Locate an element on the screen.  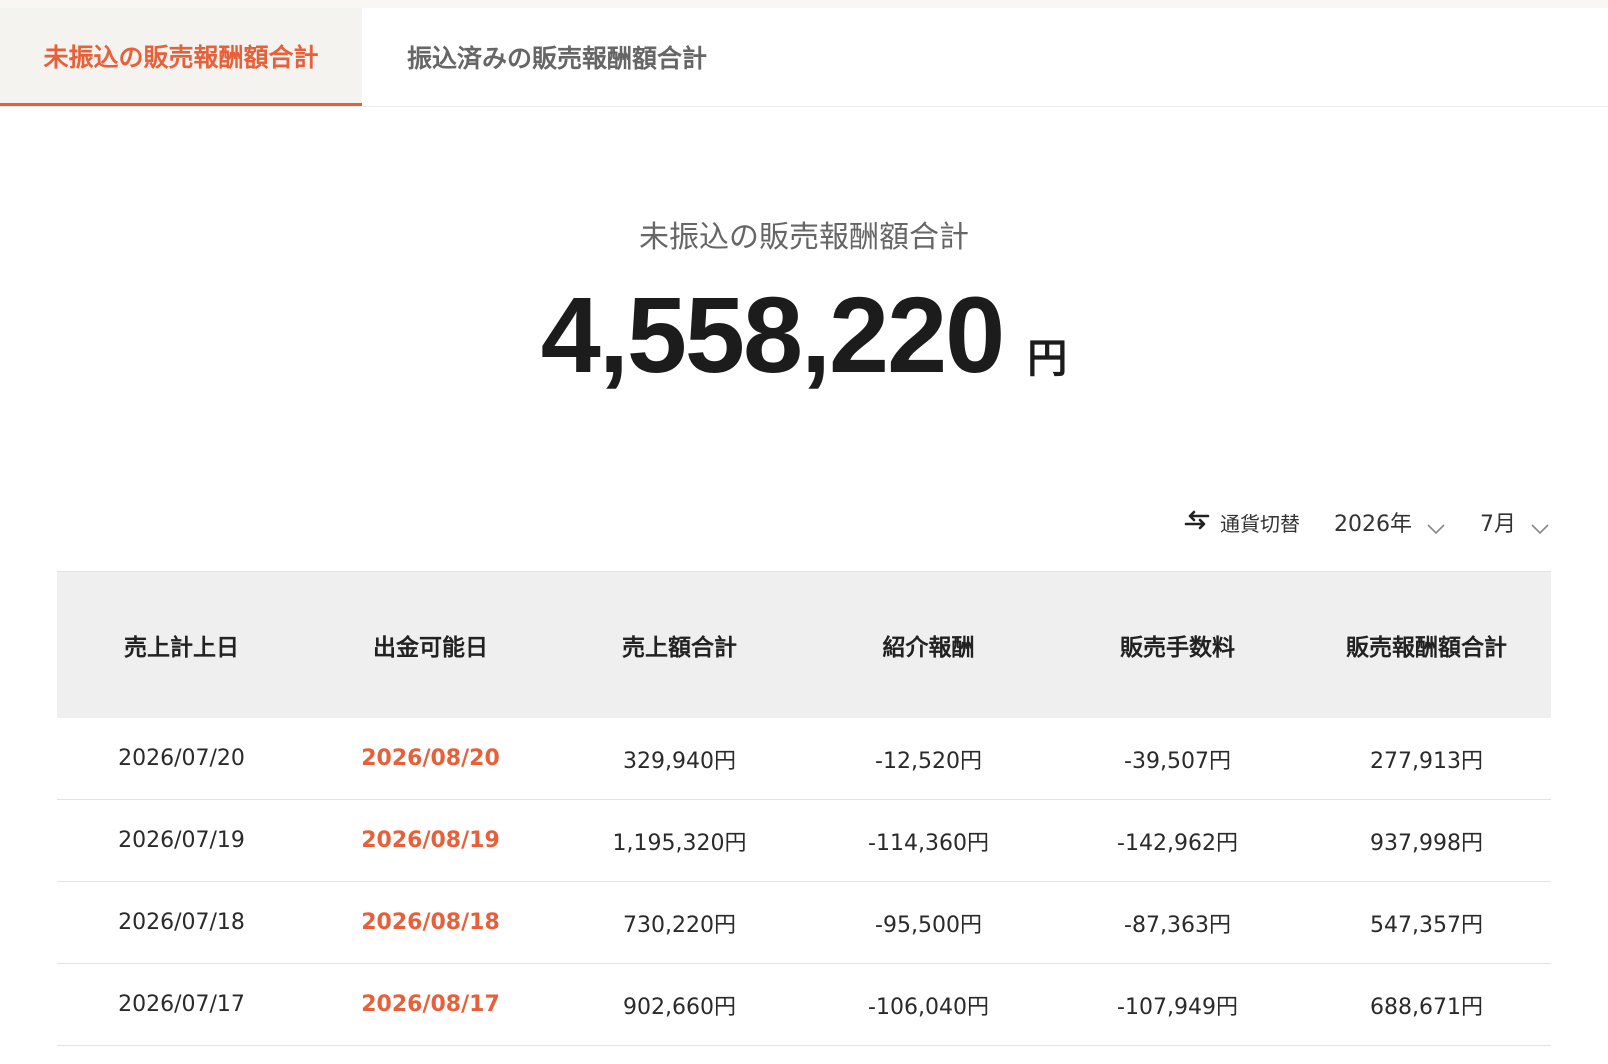
summary-amount-value: 4,558,220 is located at coordinates (772, 334).